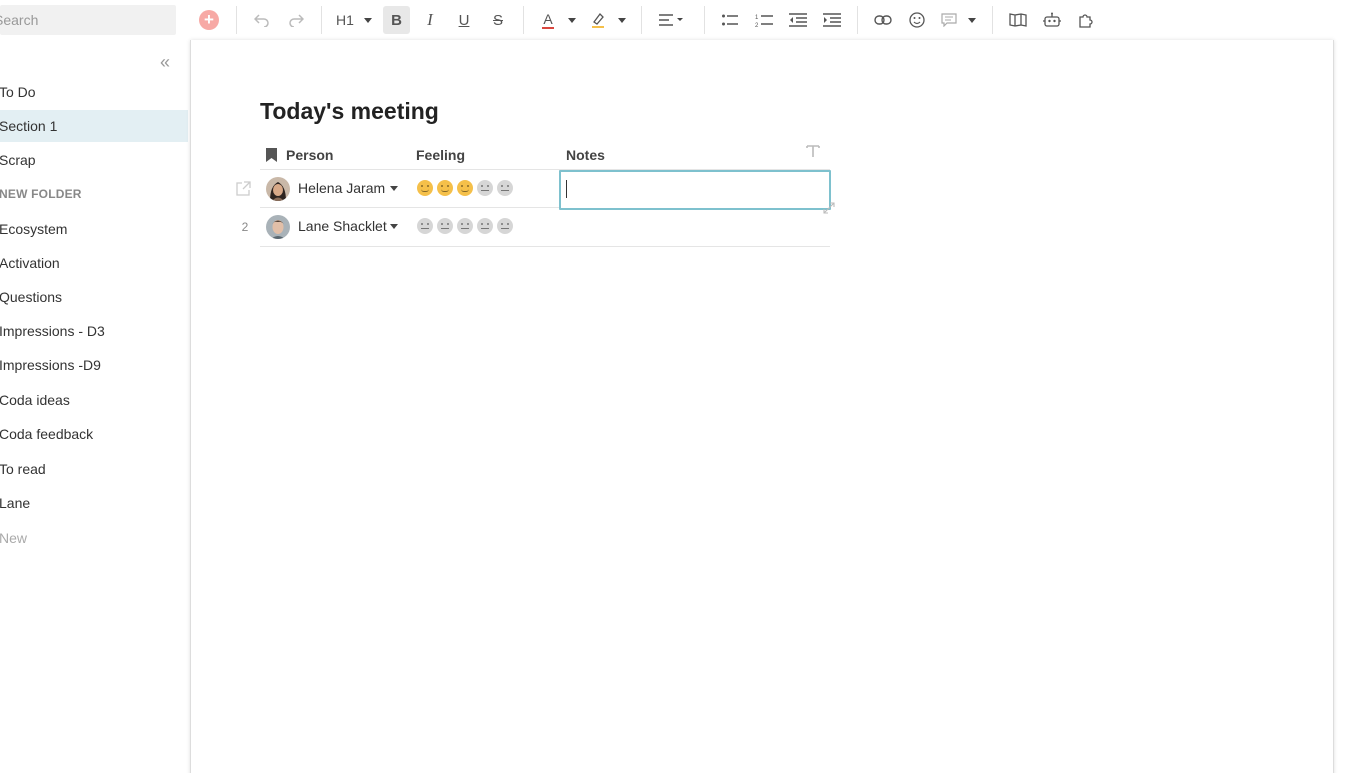 The image size is (1345, 773). Describe the element at coordinates (85, 20) in the screenshot. I see `search-input` at that location.